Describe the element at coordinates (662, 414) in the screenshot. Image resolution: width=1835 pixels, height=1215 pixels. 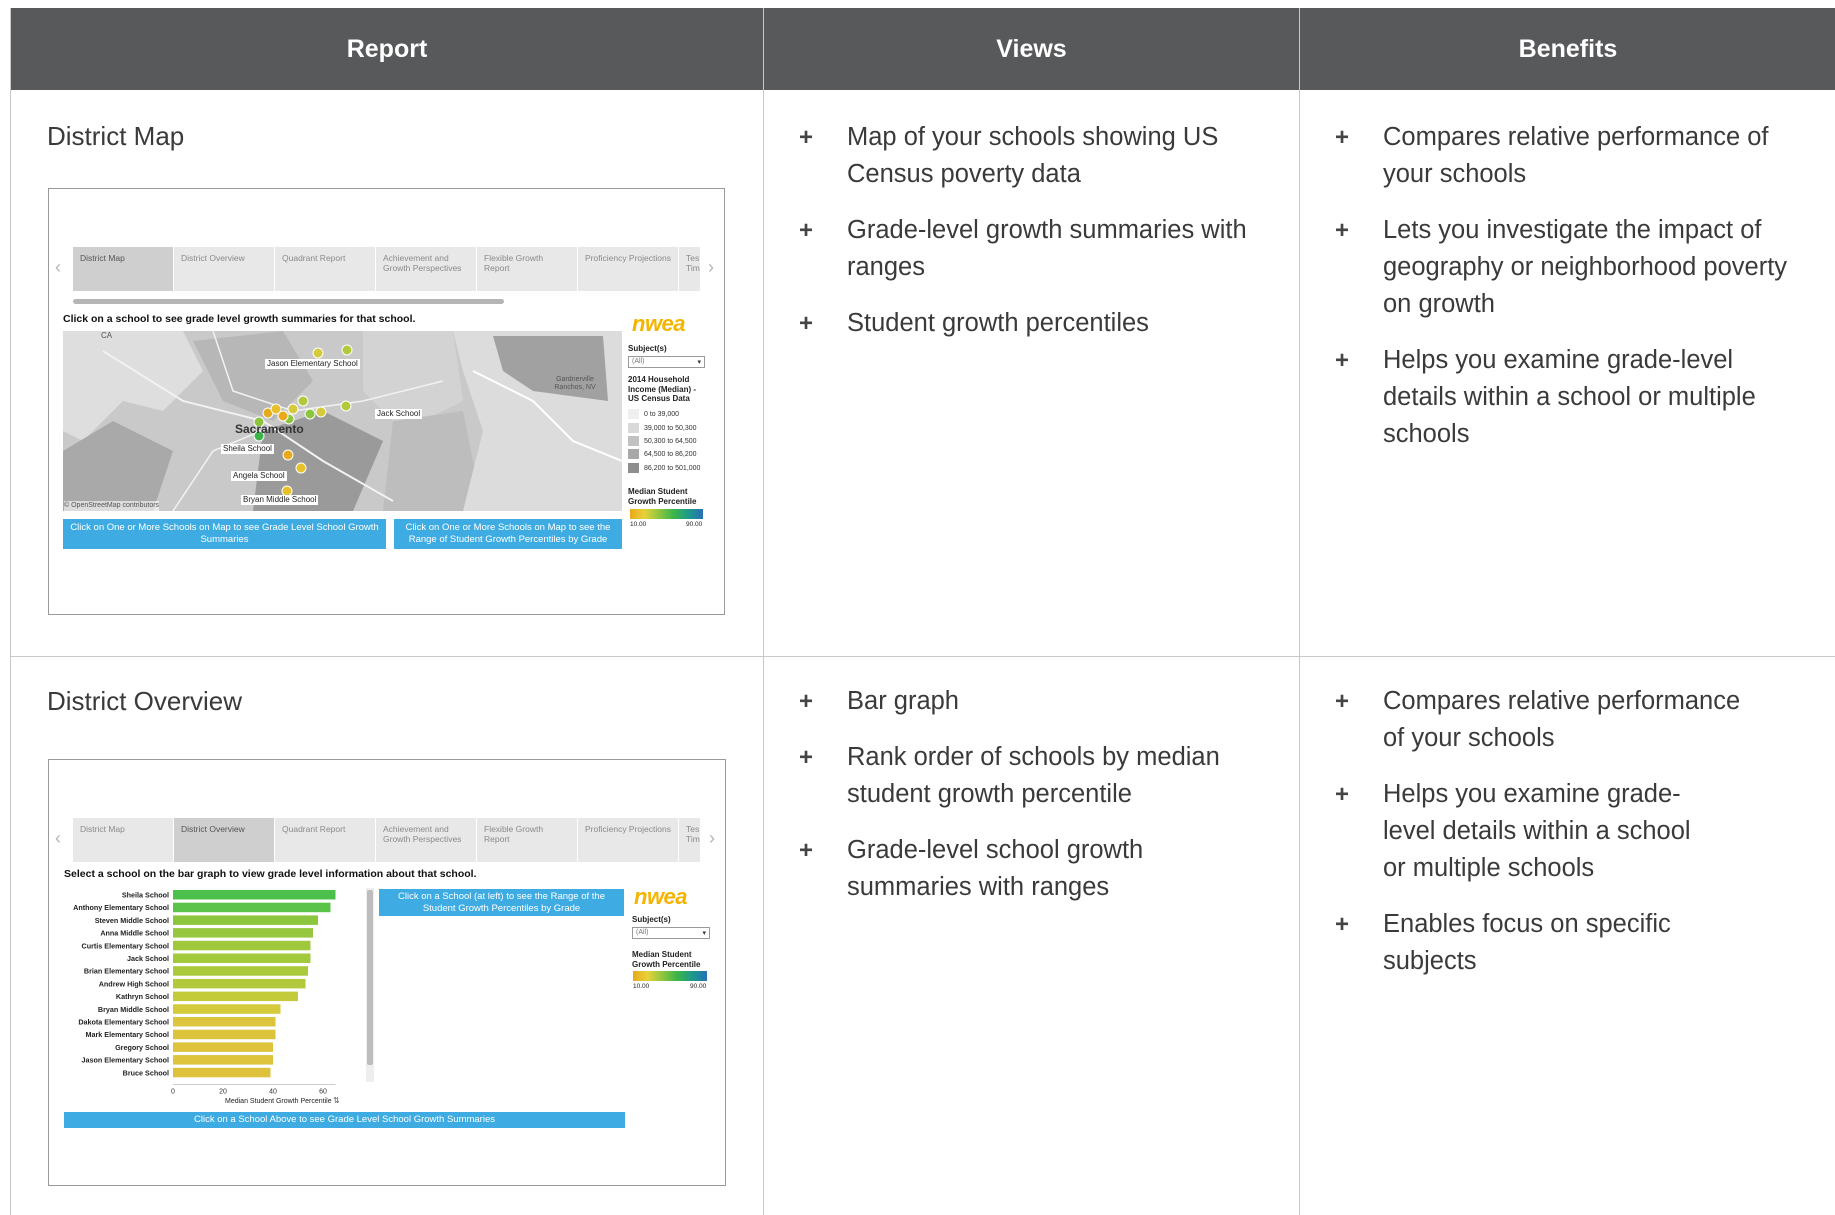
I see `legend-label: 0 to 39,000` at that location.